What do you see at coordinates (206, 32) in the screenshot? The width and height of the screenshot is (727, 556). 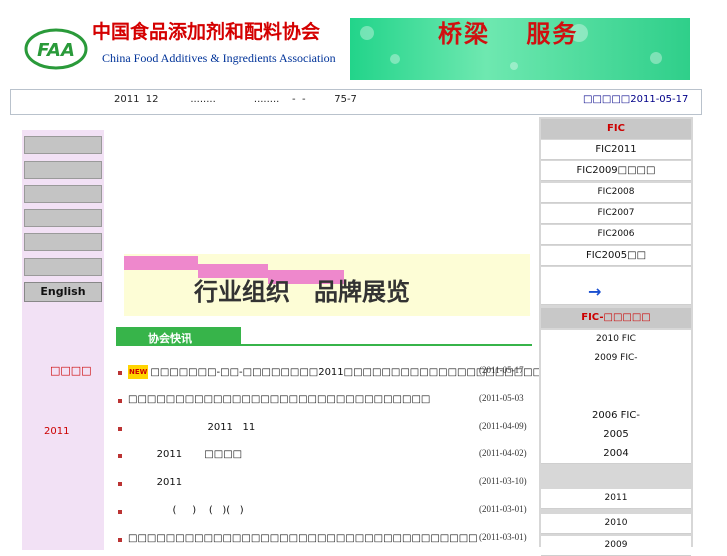 I see `site-title-cn: 中国食品添加剂和配料协会` at bounding box center [206, 32].